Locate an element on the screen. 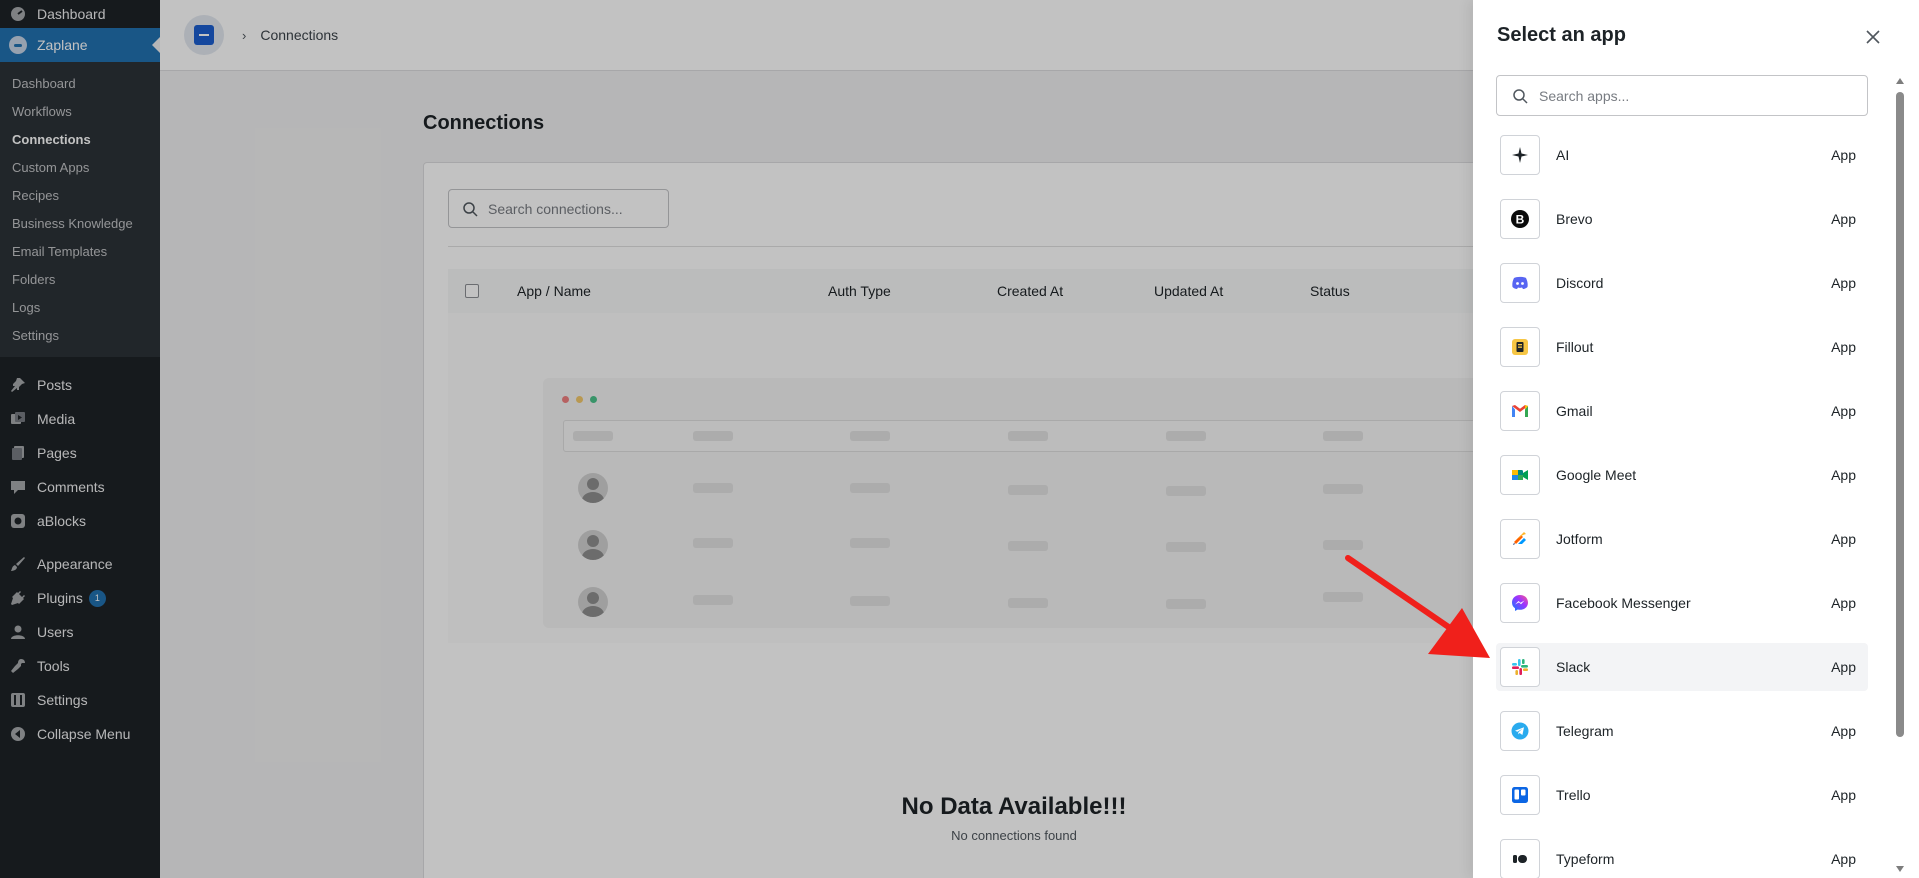  app-name: Trello is located at coordinates (1573, 795).